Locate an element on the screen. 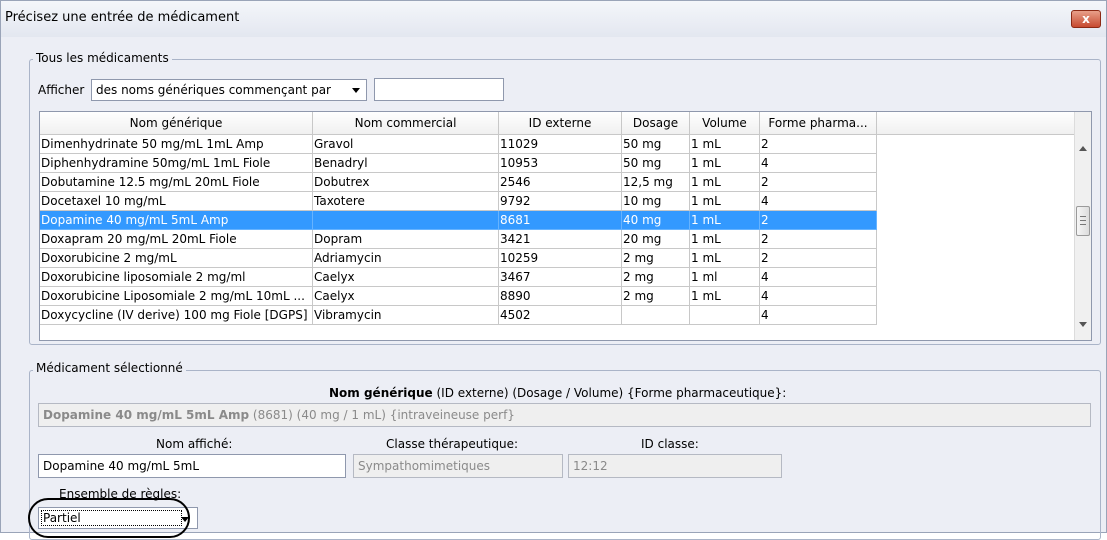  filter-text-input is located at coordinates (439, 89).